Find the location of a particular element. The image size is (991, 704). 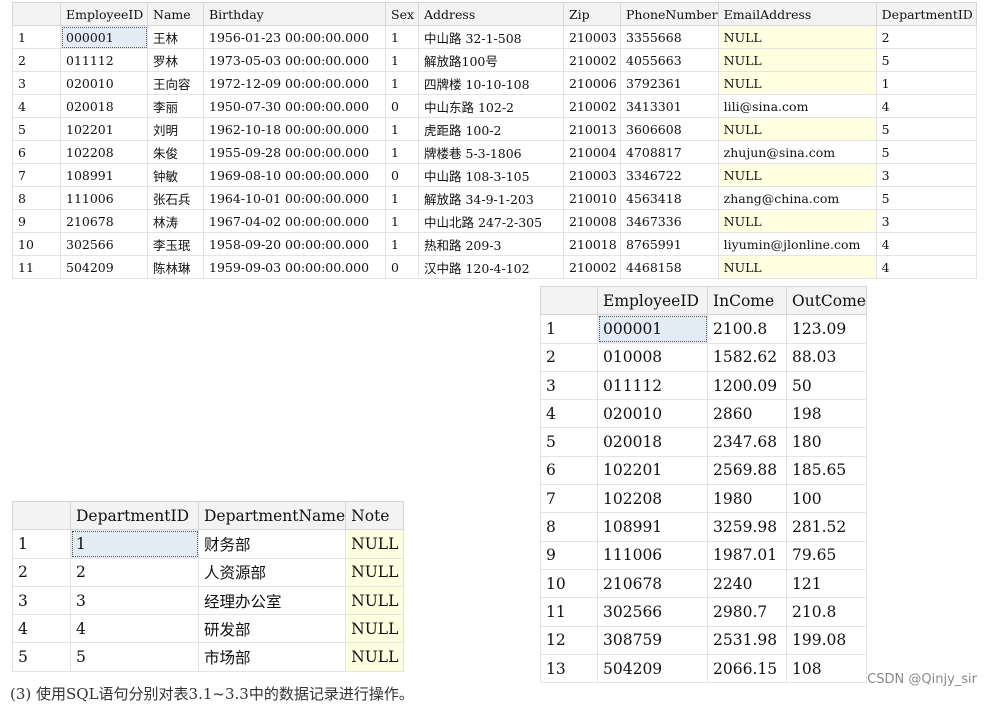

grid-cell: 79.65 is located at coordinates (826, 555).